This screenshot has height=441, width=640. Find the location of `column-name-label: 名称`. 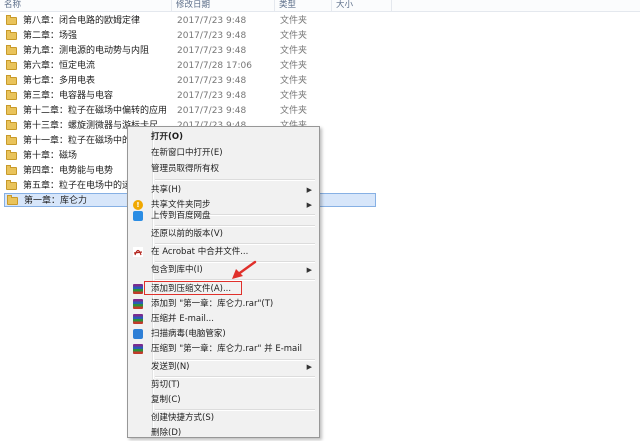

column-name-label: 名称 is located at coordinates (13, 5).